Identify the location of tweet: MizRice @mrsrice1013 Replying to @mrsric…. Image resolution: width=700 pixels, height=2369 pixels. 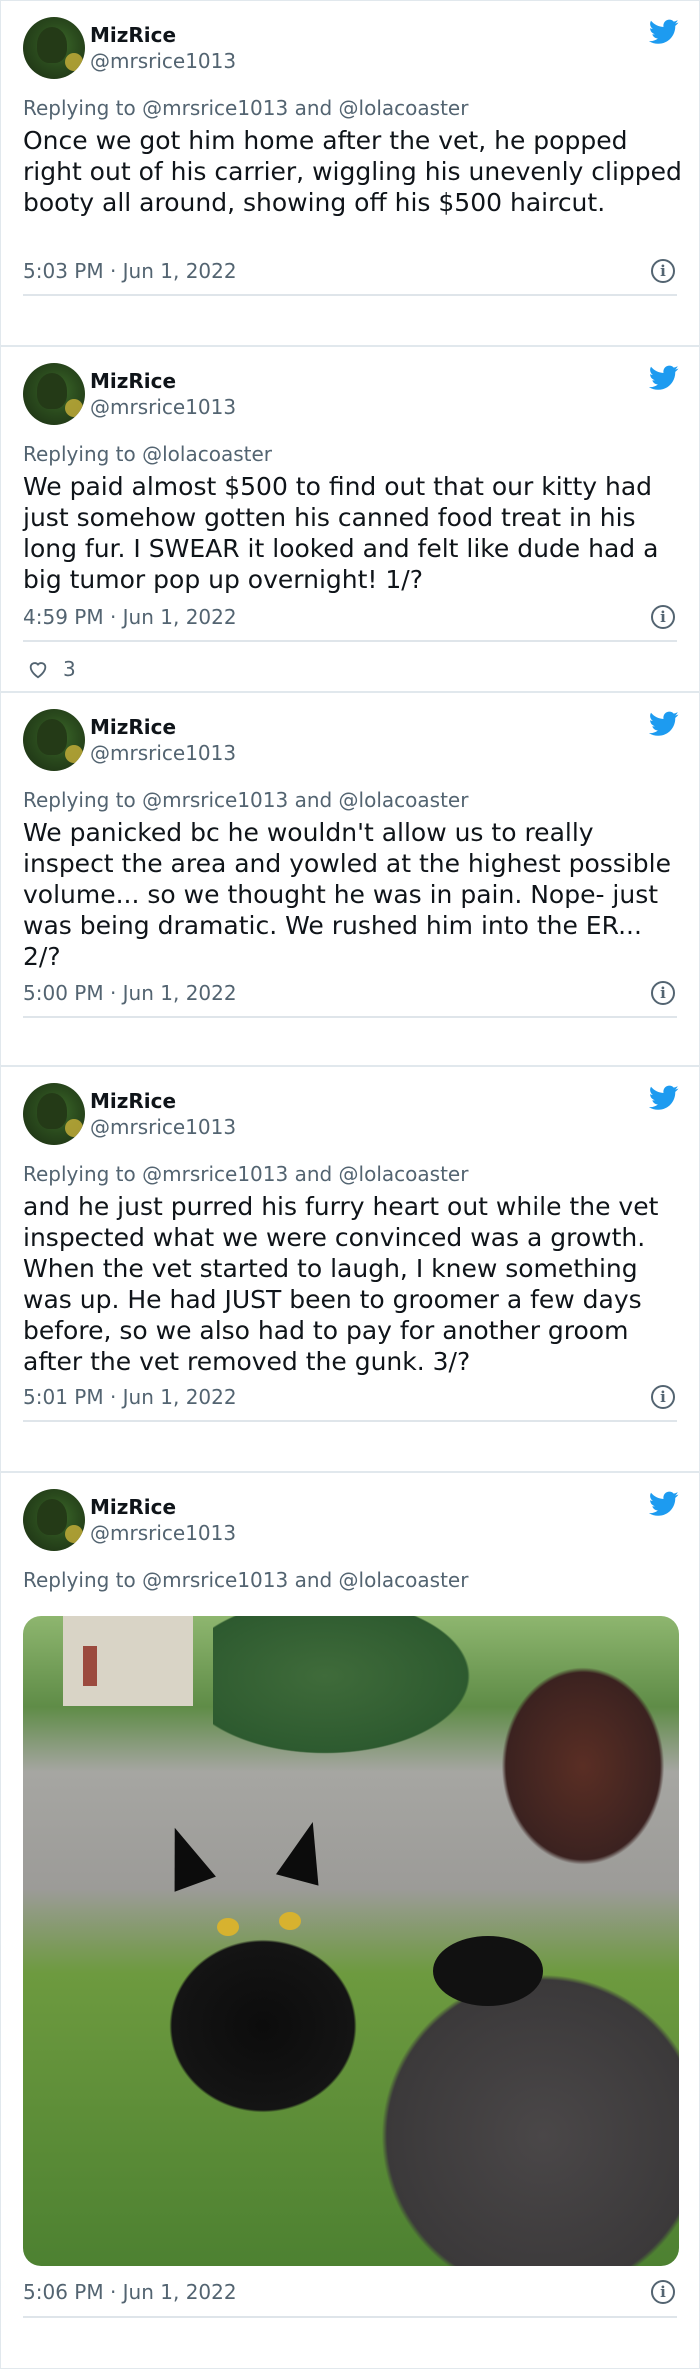
(350, 173).